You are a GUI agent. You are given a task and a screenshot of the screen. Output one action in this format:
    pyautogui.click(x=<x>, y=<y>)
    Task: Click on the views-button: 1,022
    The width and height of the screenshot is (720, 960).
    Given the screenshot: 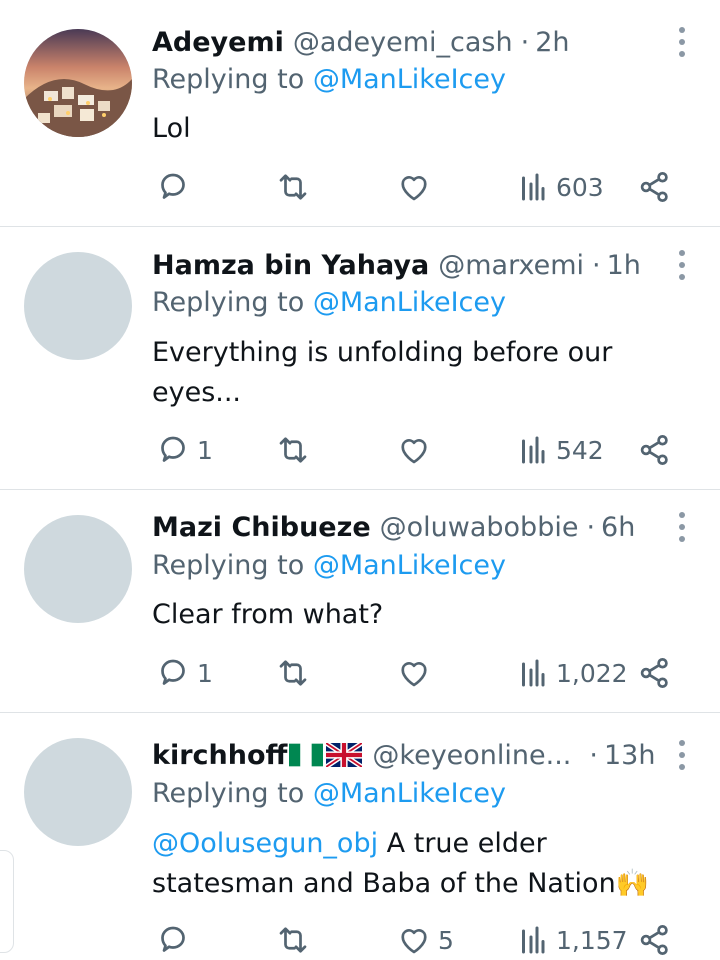 What is the action you would take?
    pyautogui.click(x=573, y=673)
    